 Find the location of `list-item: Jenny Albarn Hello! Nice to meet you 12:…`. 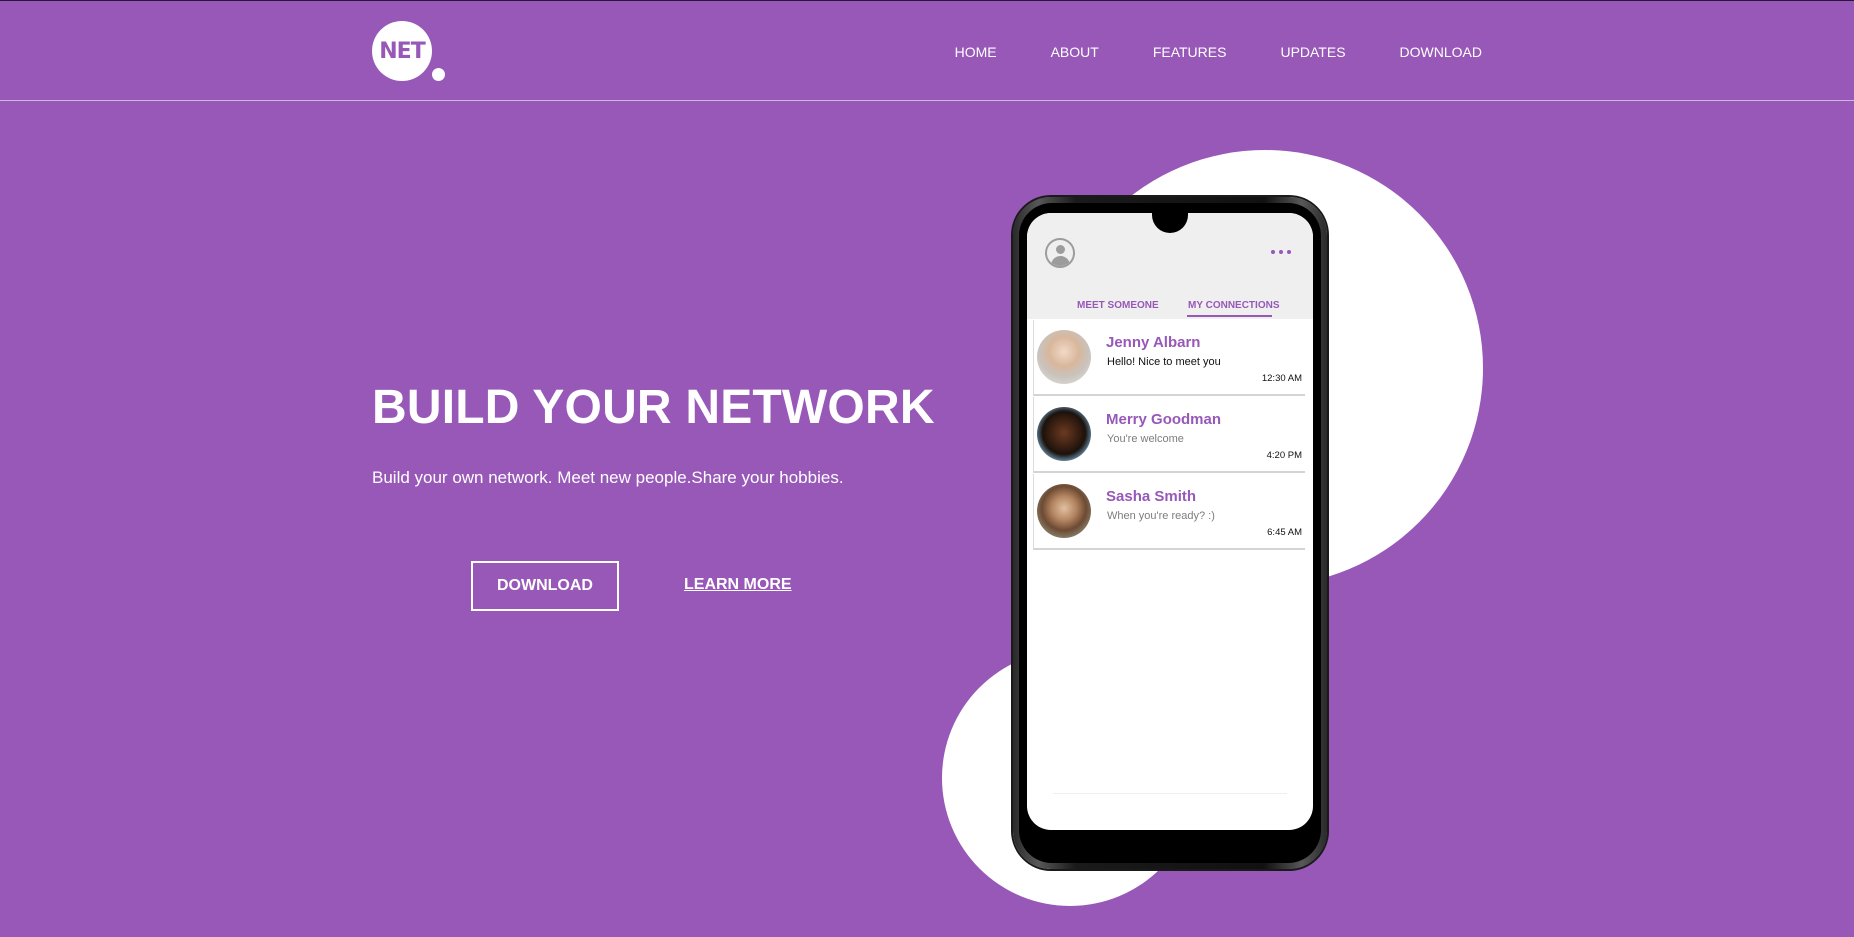

list-item: Jenny Albarn Hello! Nice to meet you 12:… is located at coordinates (1169, 358).